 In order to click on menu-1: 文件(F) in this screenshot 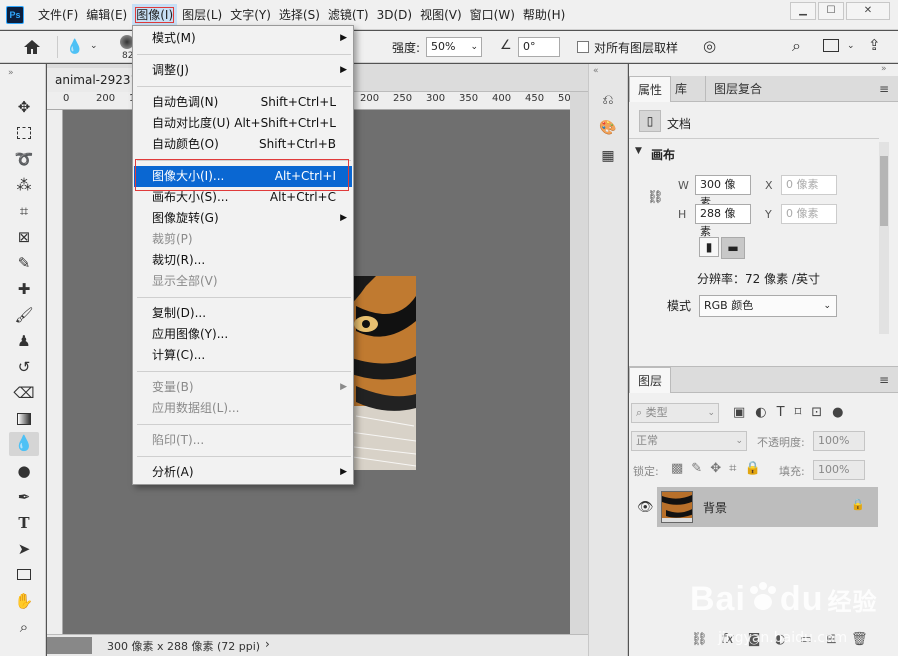, I will do `click(58, 15)`.